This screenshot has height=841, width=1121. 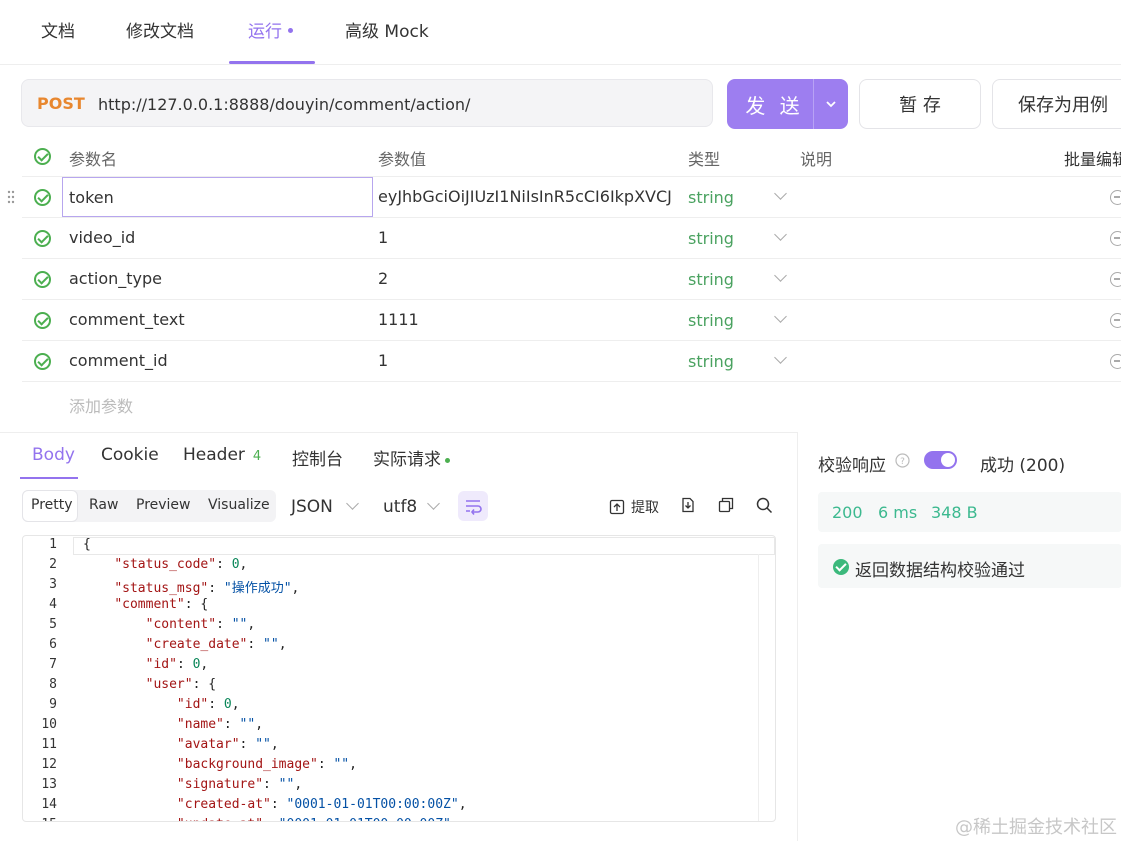 What do you see at coordinates (571, 238) in the screenshot?
I see `table-row: video_id 1 string` at bounding box center [571, 238].